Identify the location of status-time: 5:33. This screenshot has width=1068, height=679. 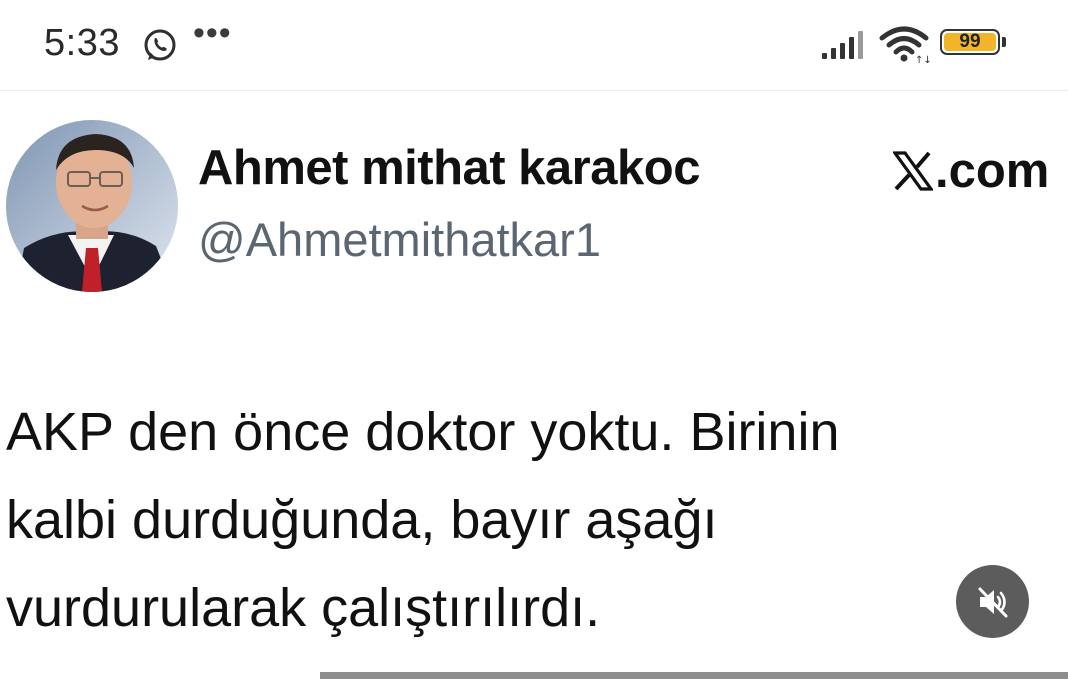
(82, 43).